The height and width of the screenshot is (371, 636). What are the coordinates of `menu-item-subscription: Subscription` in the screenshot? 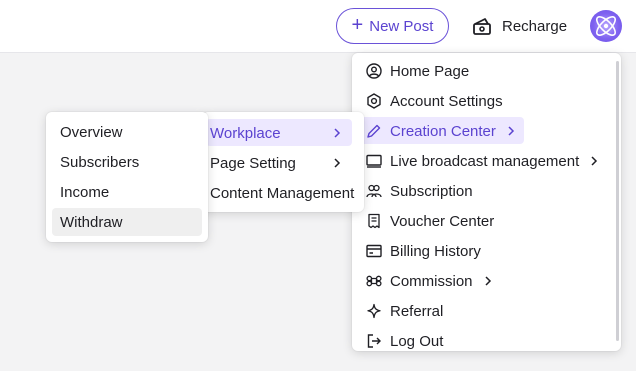 It's located at (486, 191).